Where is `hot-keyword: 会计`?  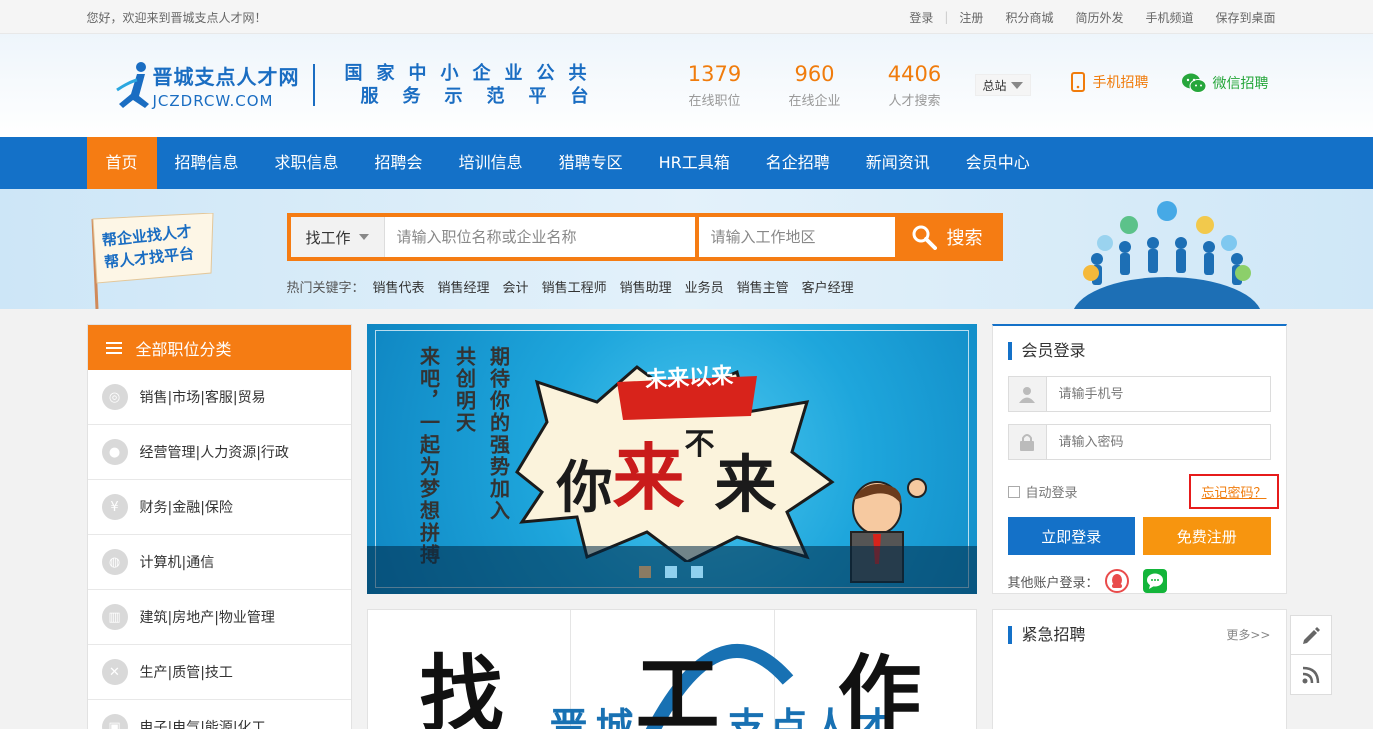
hot-keyword: 会计 is located at coordinates (516, 286).